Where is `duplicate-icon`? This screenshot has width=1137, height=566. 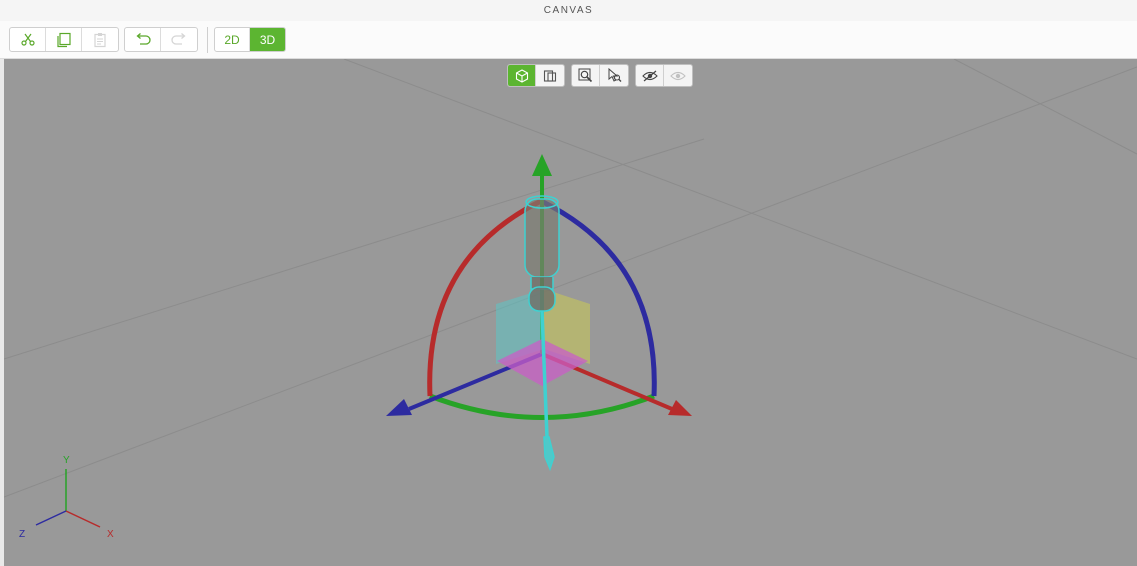
duplicate-icon is located at coordinates (63, 39).